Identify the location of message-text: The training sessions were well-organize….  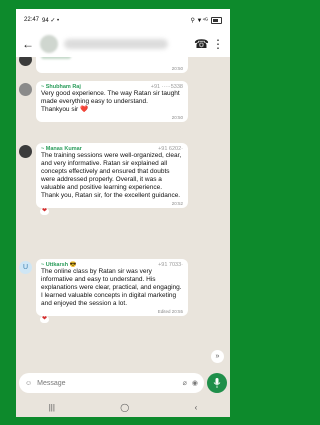
(111, 175).